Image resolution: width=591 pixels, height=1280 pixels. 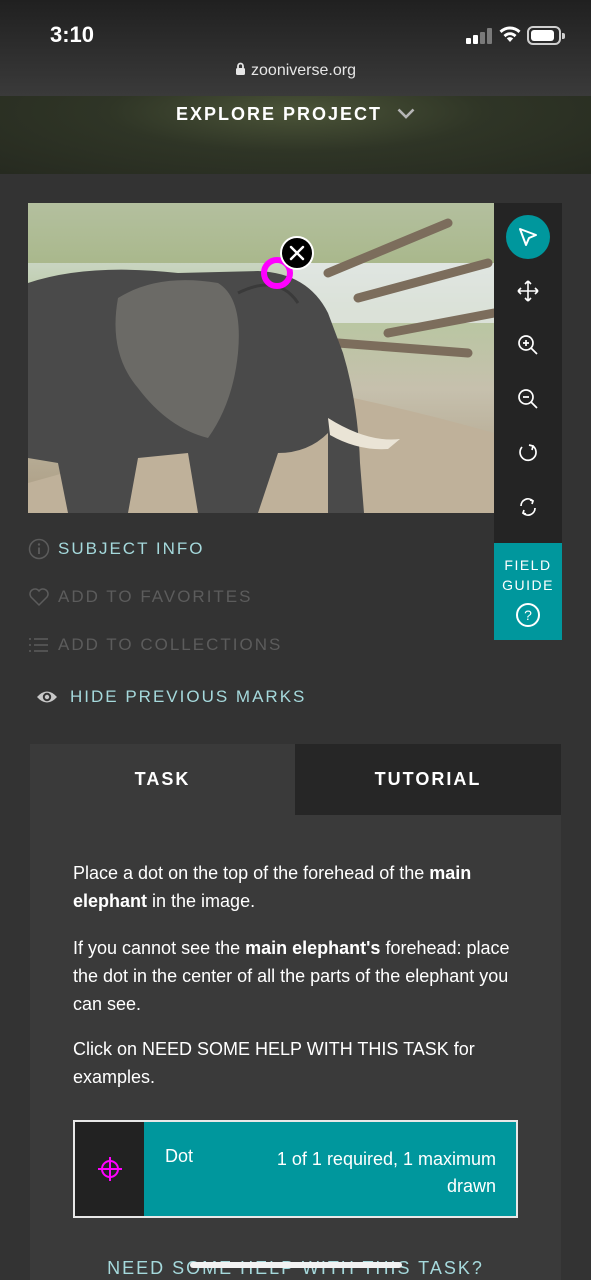 What do you see at coordinates (162, 779) in the screenshot?
I see `tab-task: TASK` at bounding box center [162, 779].